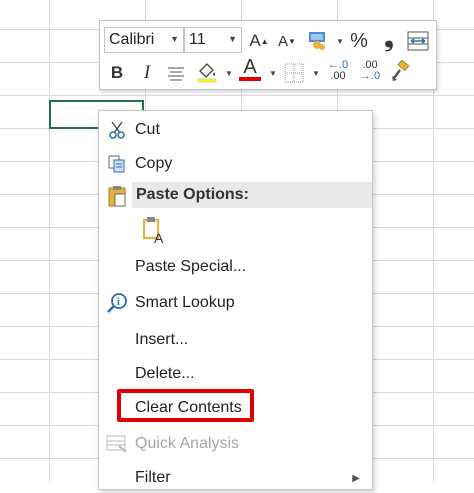 The image size is (474, 493). What do you see at coordinates (147, 129) in the screenshot?
I see `menu-item-label: Cut` at bounding box center [147, 129].